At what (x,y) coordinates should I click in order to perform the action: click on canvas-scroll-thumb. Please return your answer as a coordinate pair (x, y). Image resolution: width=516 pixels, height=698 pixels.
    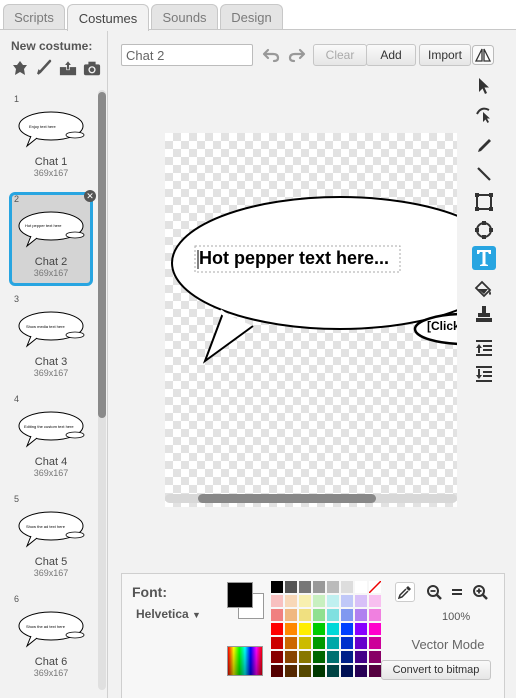
    Looking at the image, I should click on (287, 498).